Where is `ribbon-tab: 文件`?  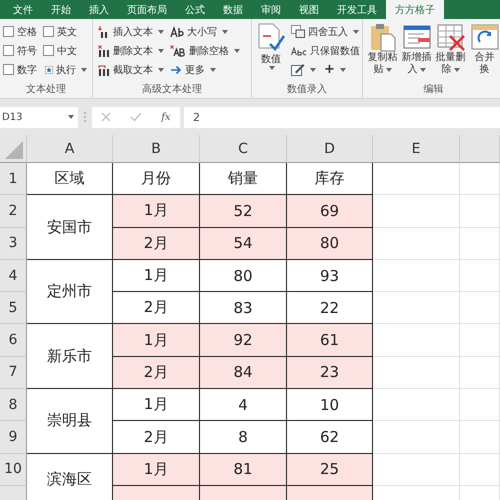 ribbon-tab: 文件 is located at coordinates (23, 9).